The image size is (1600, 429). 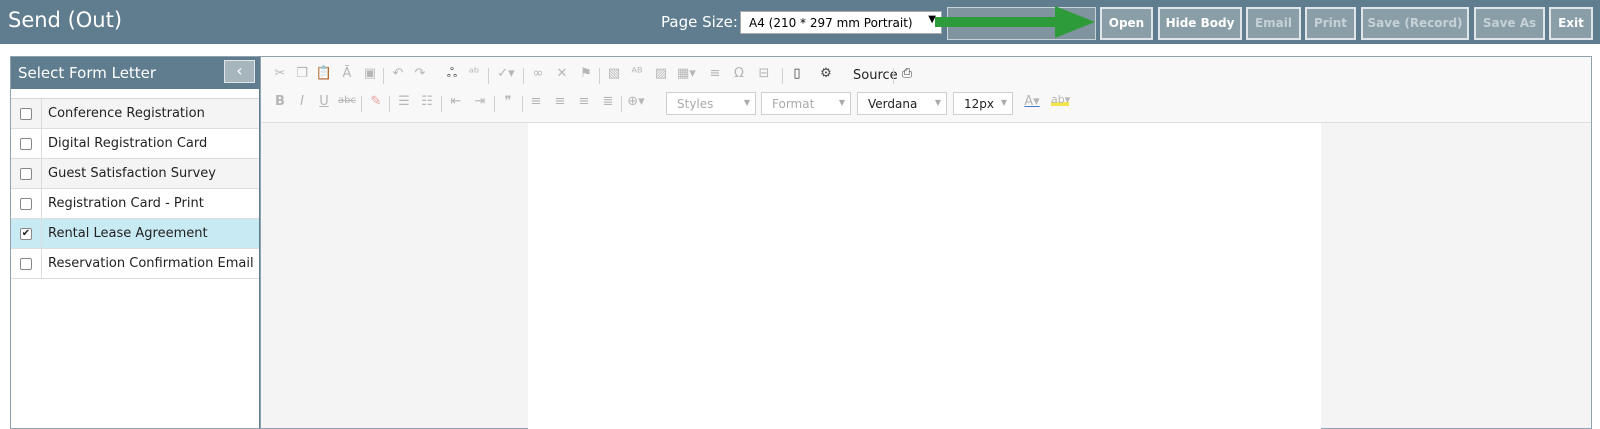 What do you see at coordinates (875, 75) in the screenshot?
I see `source-button-label: Source` at bounding box center [875, 75].